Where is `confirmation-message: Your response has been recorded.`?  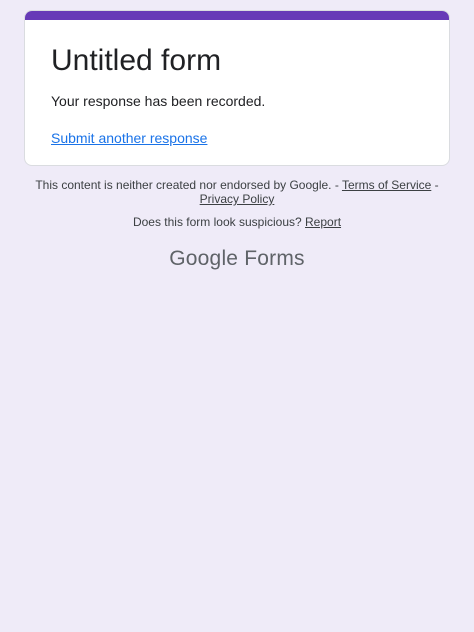 confirmation-message: Your response has been recorded. is located at coordinates (158, 101).